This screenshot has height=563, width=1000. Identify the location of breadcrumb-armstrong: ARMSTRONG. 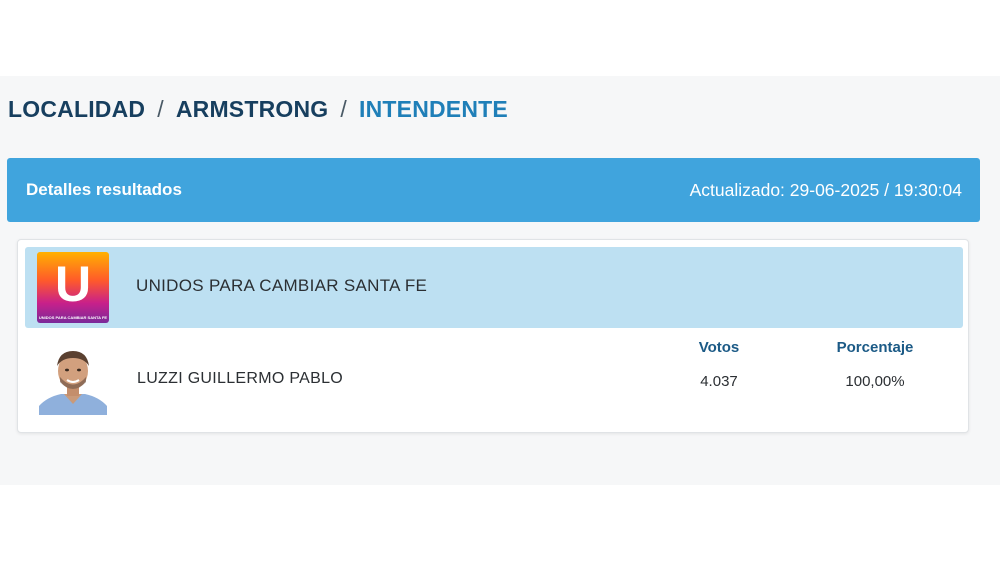
(252, 109).